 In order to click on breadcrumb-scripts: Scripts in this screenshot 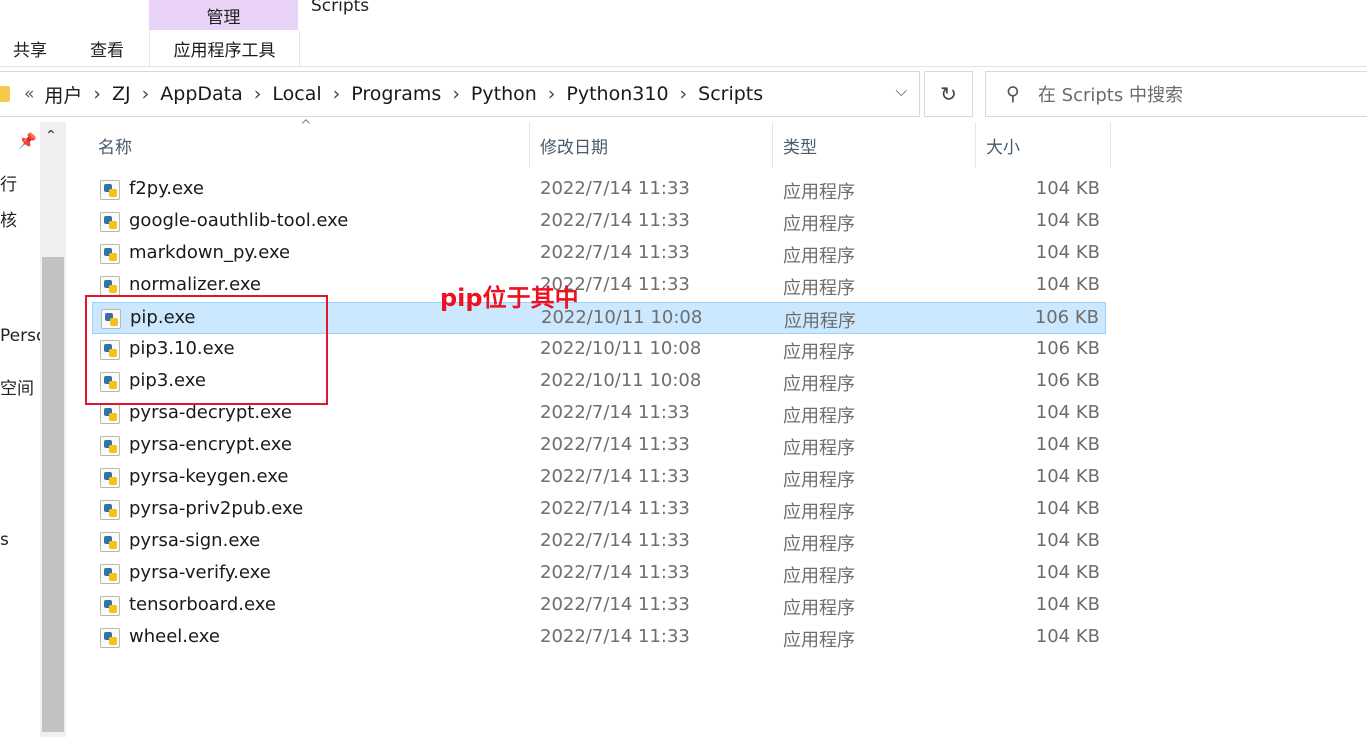, I will do `click(730, 94)`.